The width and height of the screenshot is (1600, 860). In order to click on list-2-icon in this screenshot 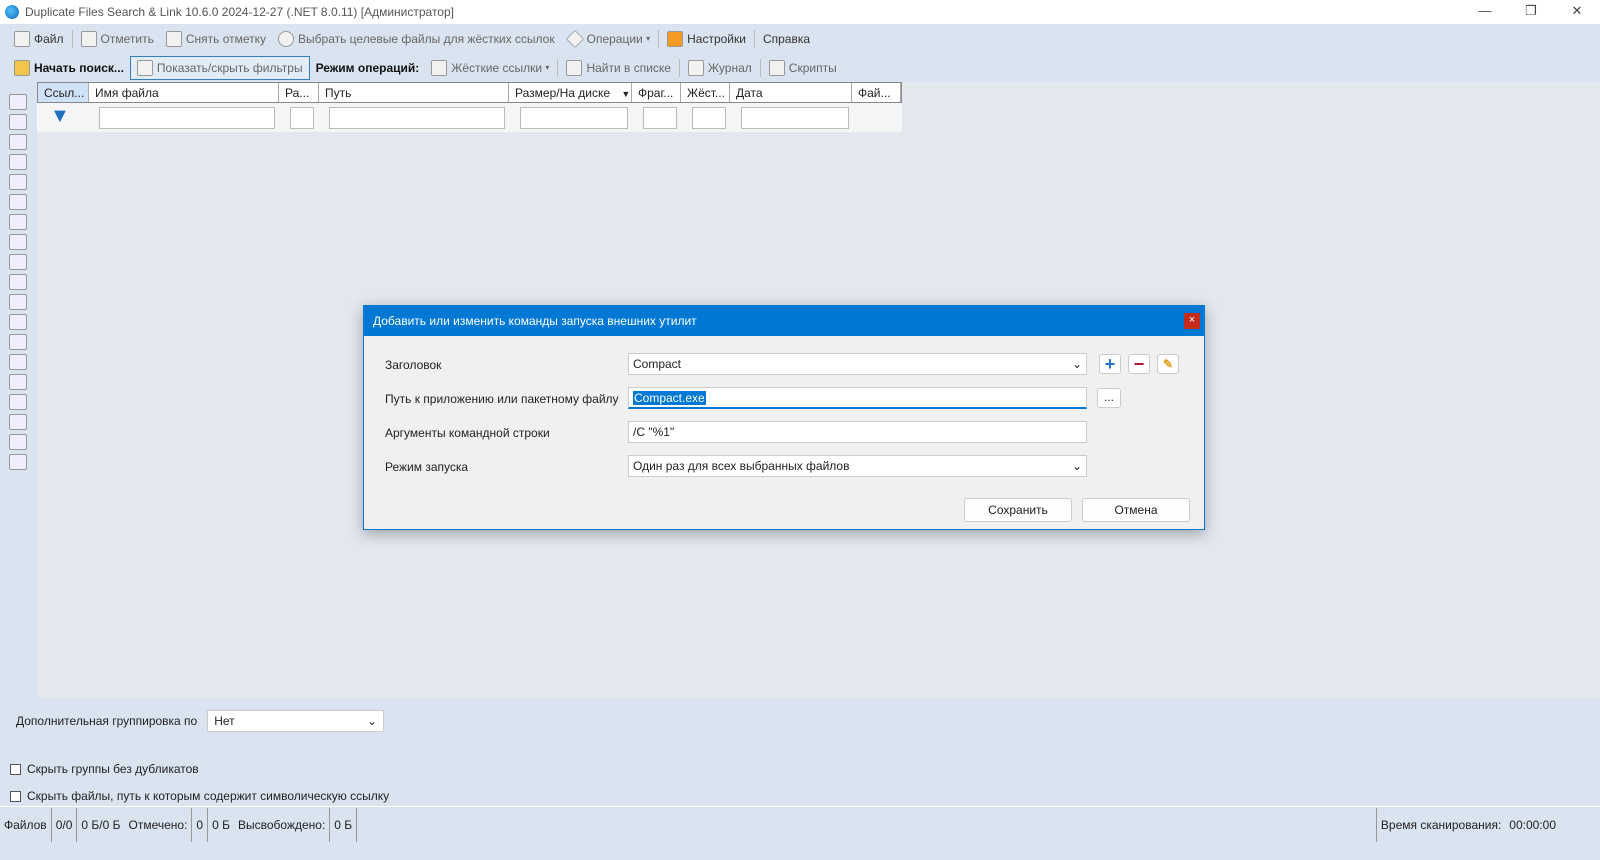, I will do `click(18, 382)`.